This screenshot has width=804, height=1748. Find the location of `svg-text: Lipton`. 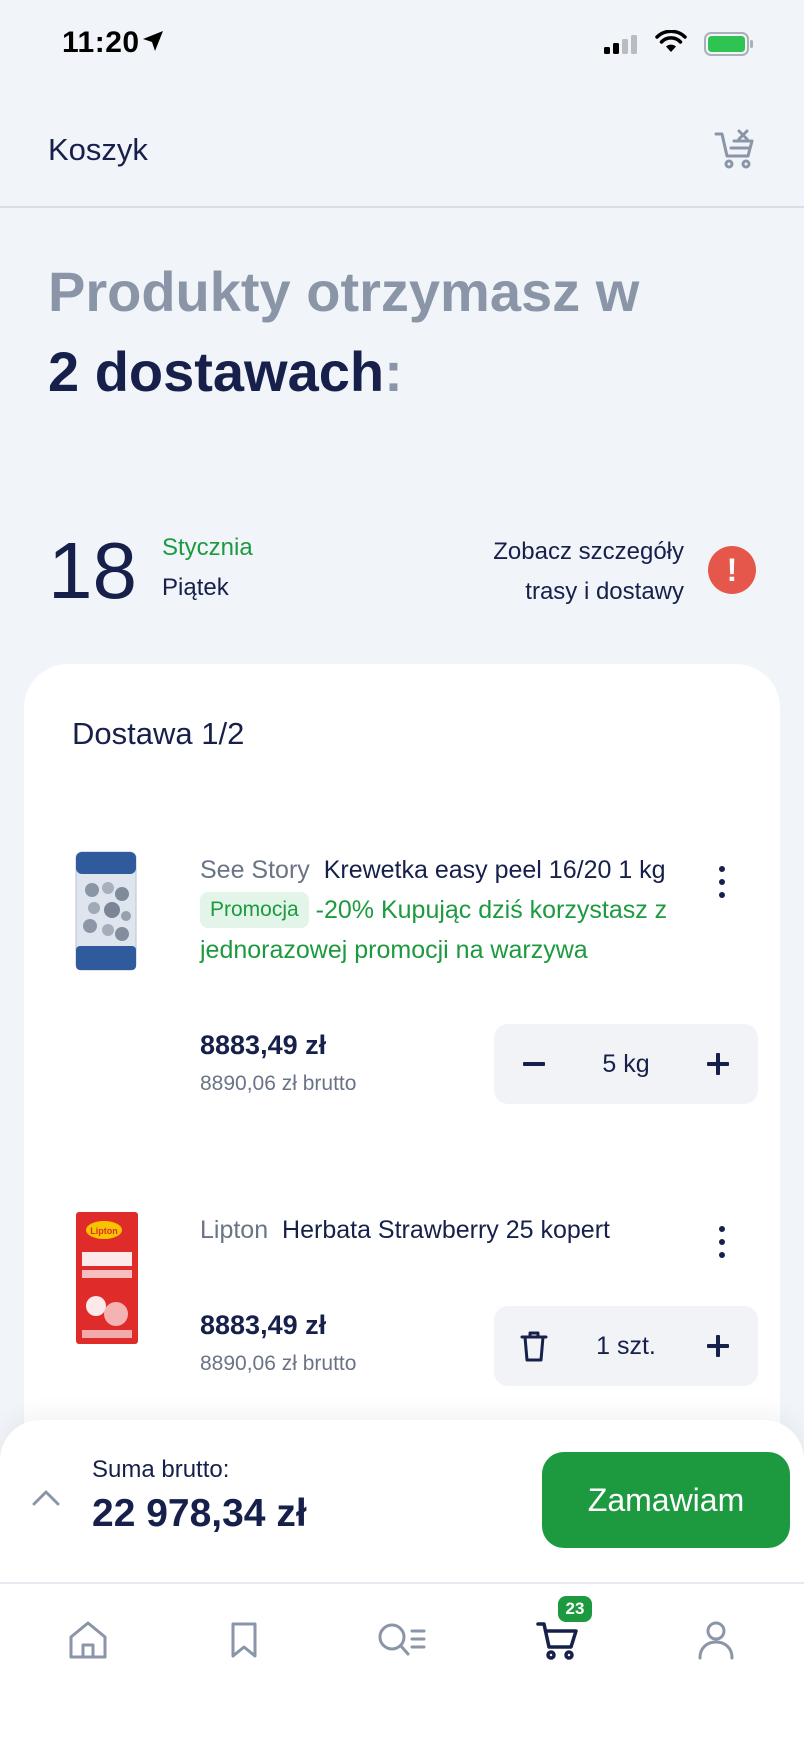

svg-text: Lipton is located at coordinates (104, 1231).